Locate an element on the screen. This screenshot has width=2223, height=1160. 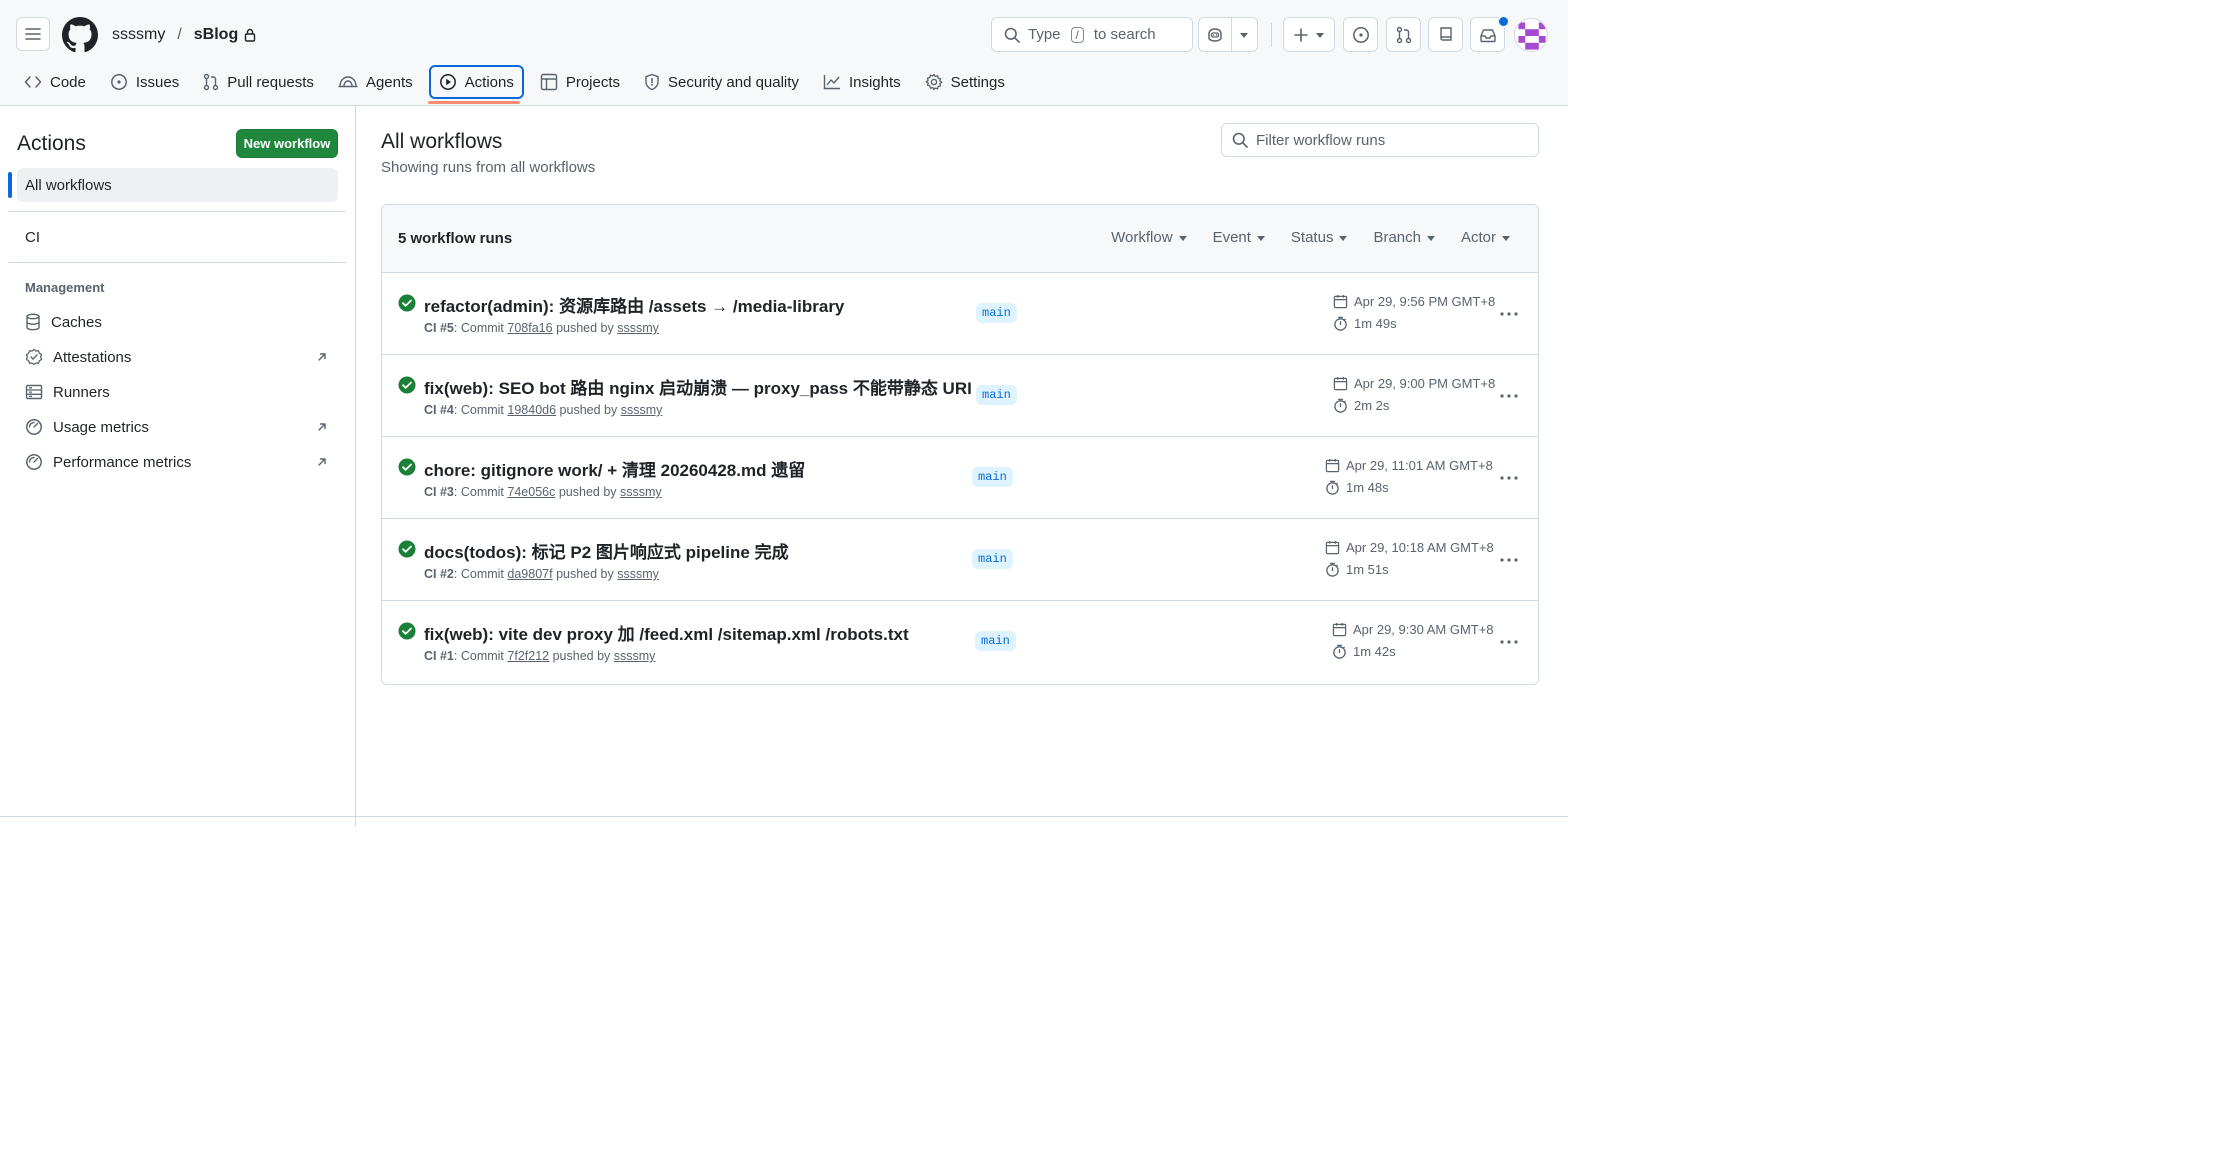
filter-event-dropdown: Event is located at coordinates (1239, 237).